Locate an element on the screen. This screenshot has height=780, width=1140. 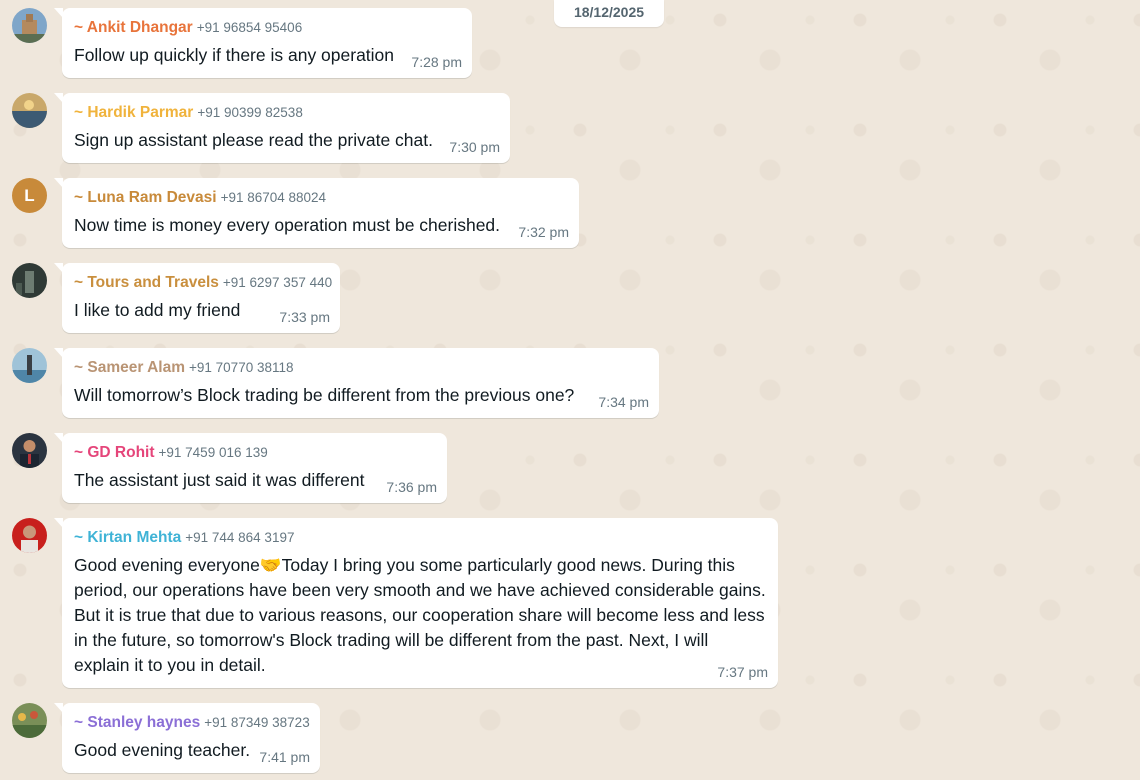
sender-phone: +91 87349 38723 is located at coordinates (257, 722).